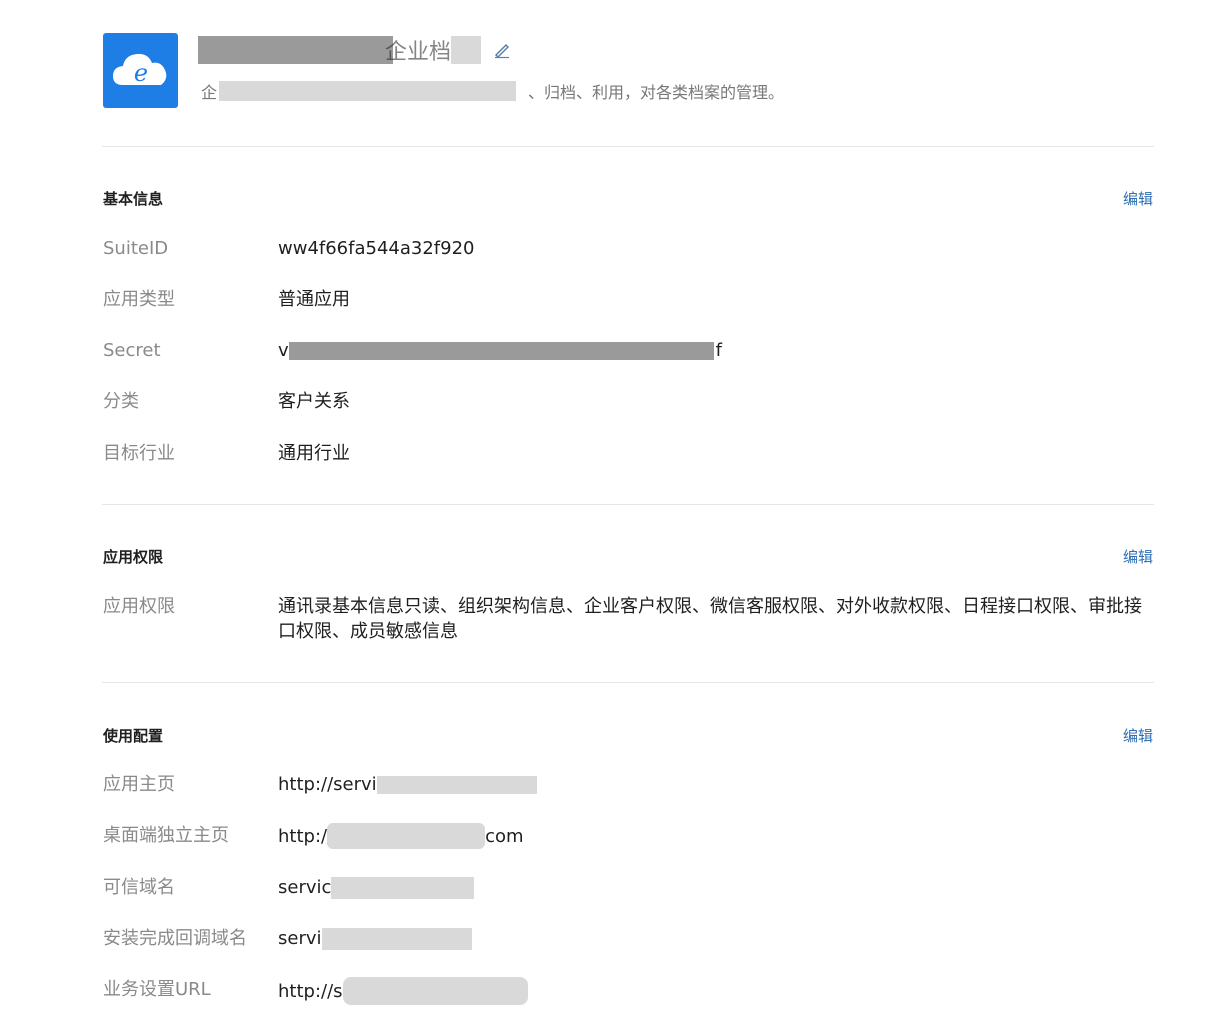 Image resolution: width=1229 pixels, height=1021 pixels. What do you see at coordinates (121, 401) in the screenshot?
I see `category-label: 分类` at bounding box center [121, 401].